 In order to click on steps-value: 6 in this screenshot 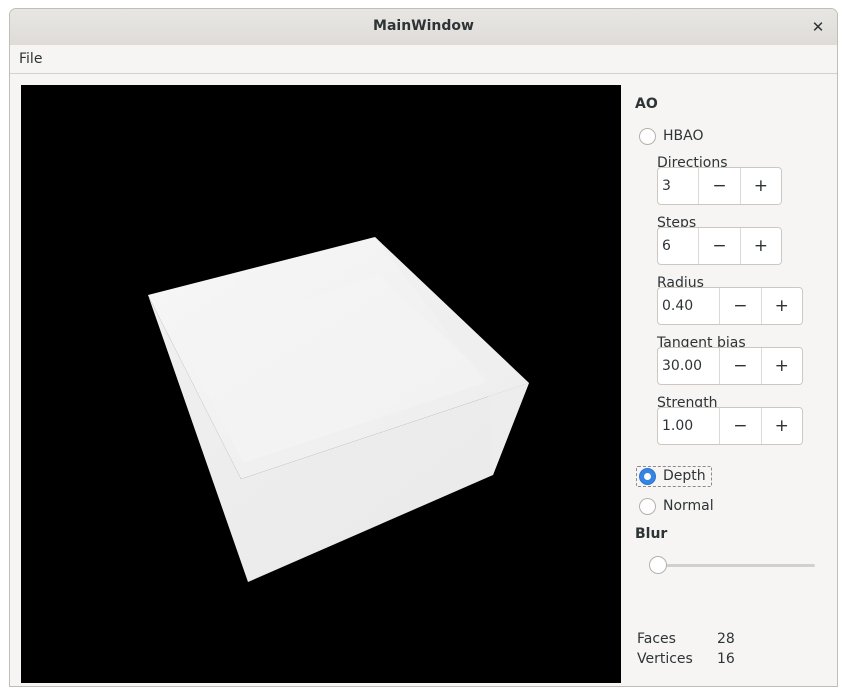, I will do `click(678, 246)`.